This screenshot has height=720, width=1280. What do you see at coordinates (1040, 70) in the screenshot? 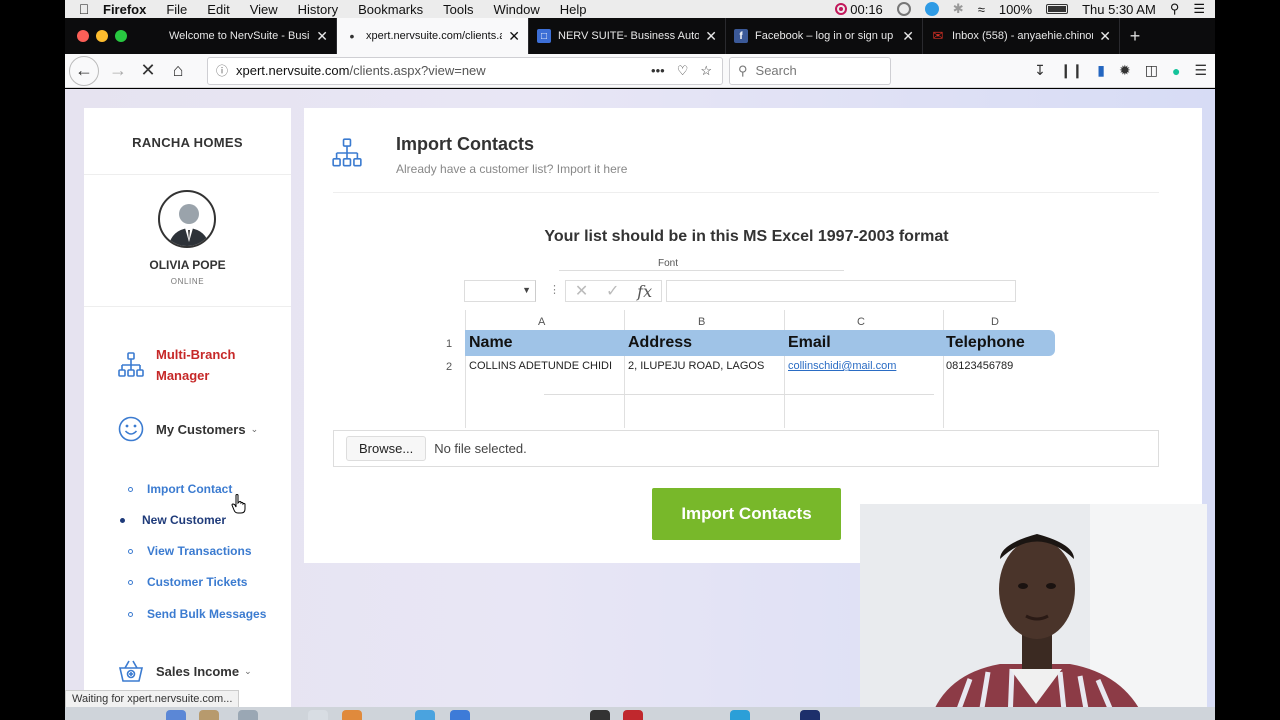
I see `download-icon: ↧` at bounding box center [1040, 70].